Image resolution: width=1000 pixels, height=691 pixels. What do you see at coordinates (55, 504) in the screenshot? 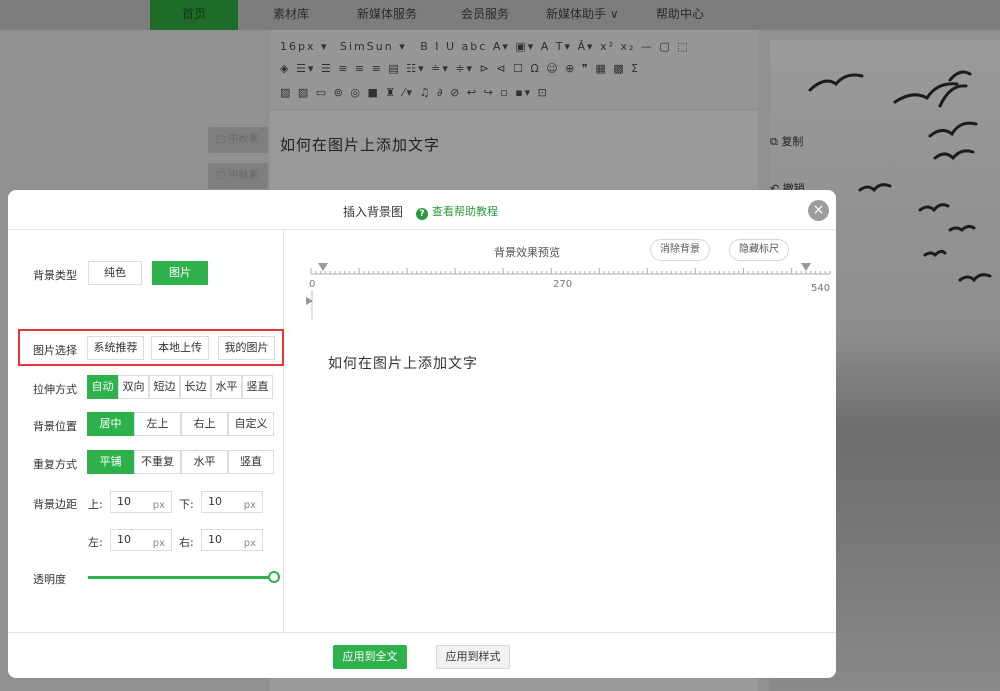
I see `margin-label: 背景边距` at bounding box center [55, 504].